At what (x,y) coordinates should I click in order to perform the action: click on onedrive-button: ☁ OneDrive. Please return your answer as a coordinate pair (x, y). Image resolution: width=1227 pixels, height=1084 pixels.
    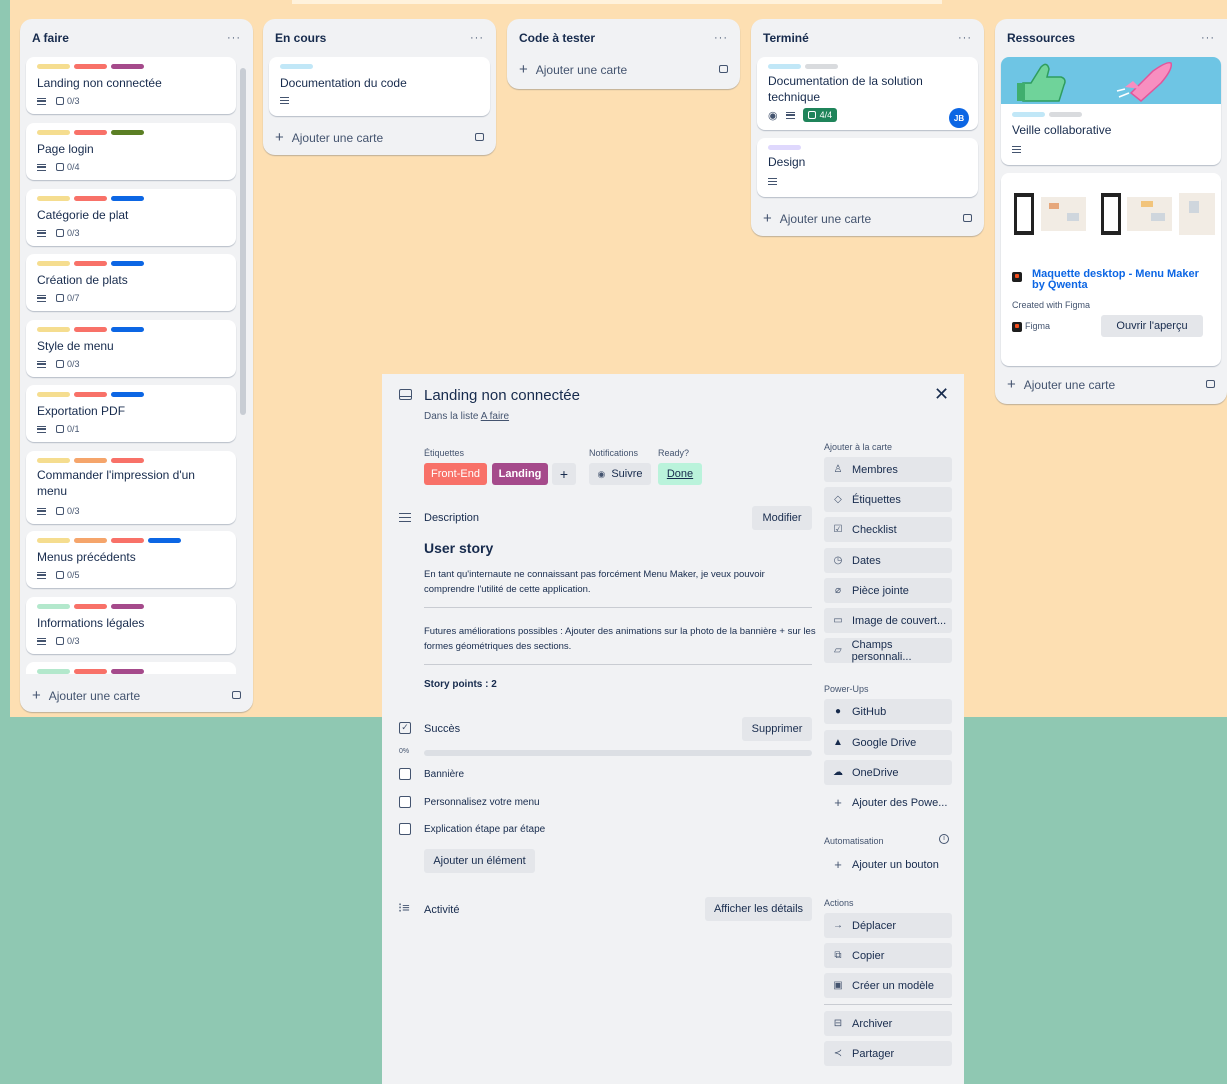
    Looking at the image, I should click on (888, 772).